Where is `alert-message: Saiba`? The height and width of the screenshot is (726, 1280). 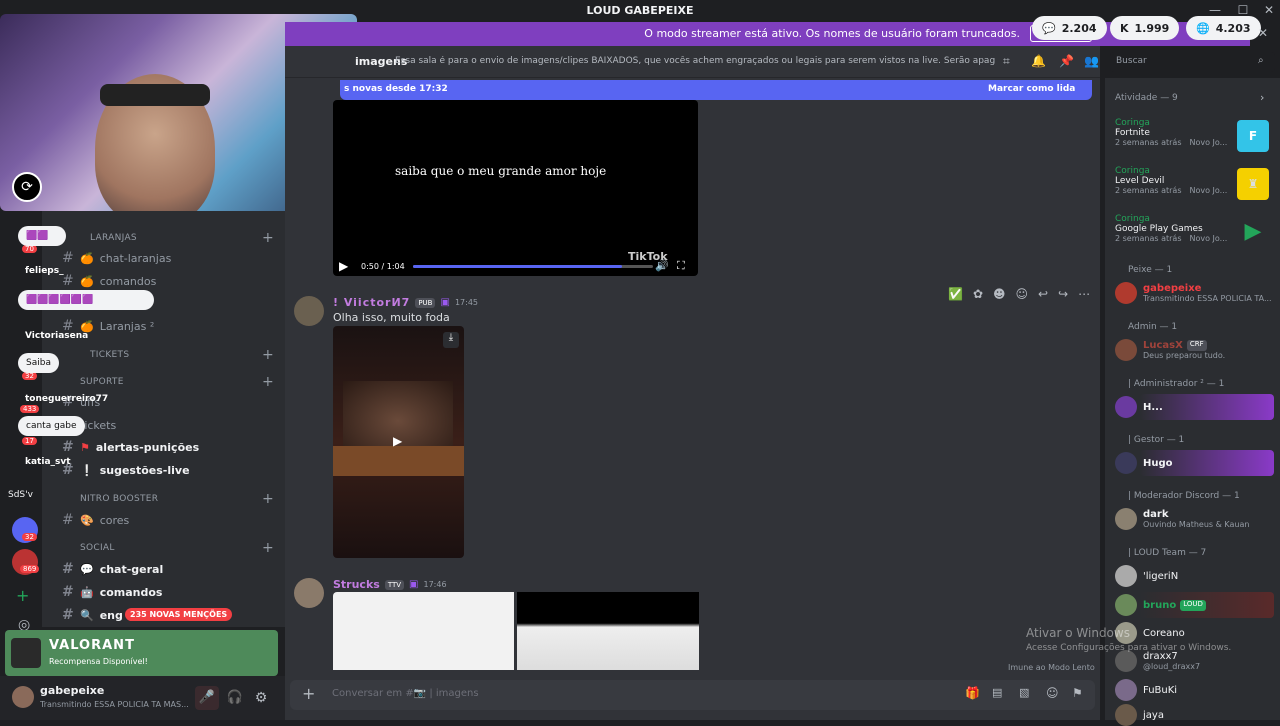 alert-message: Saiba is located at coordinates (38, 363).